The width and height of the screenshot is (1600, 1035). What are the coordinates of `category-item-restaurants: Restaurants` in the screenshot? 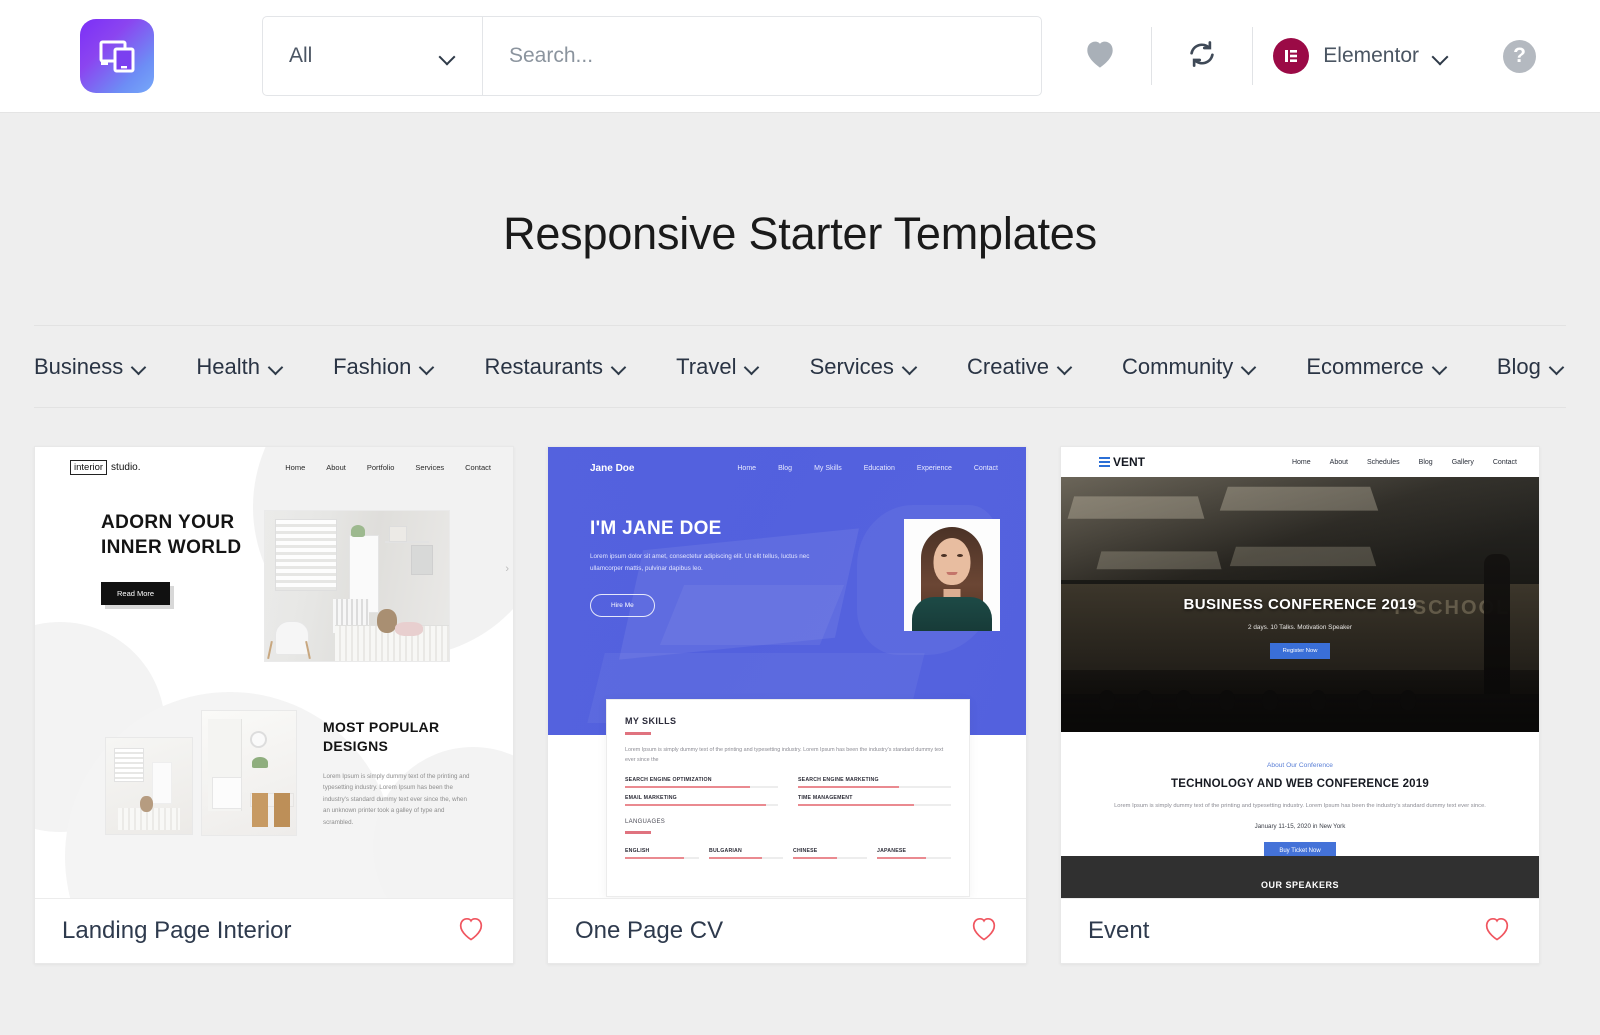 It's located at (556, 367).